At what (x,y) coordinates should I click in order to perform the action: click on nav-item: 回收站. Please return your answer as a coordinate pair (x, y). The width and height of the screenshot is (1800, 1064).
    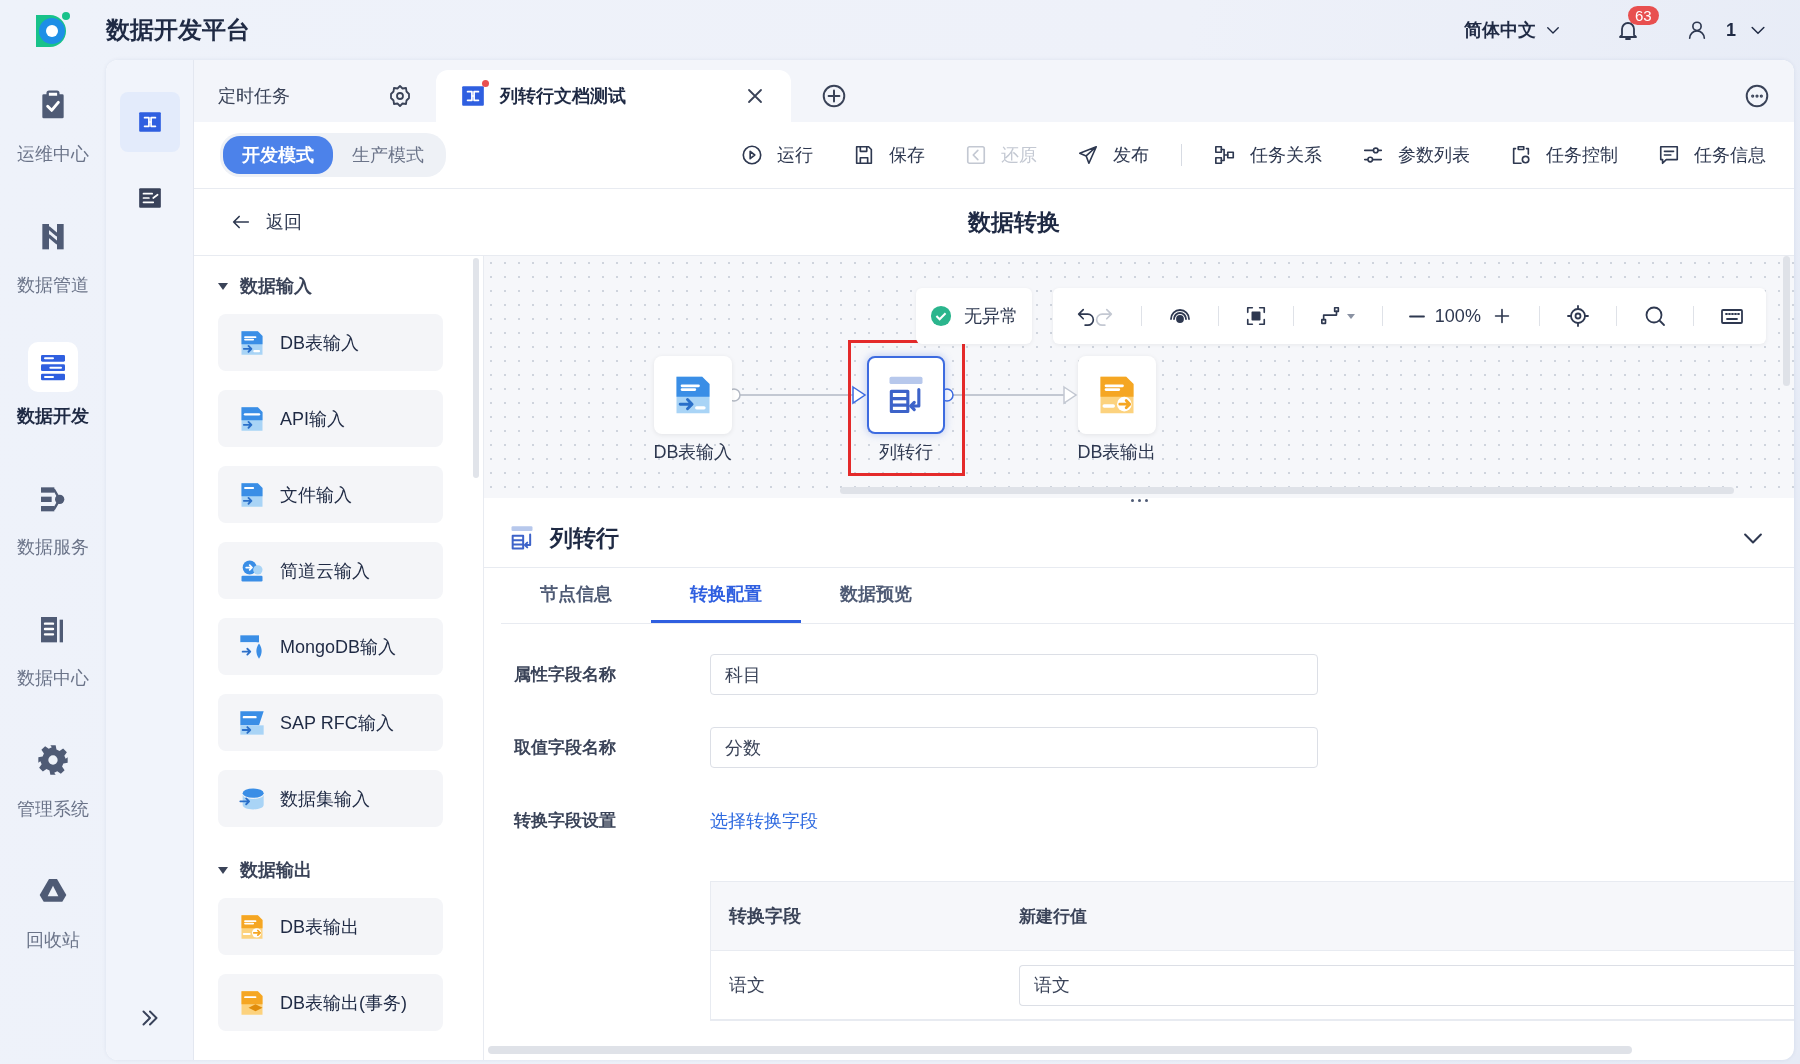
    Looking at the image, I should click on (53, 923).